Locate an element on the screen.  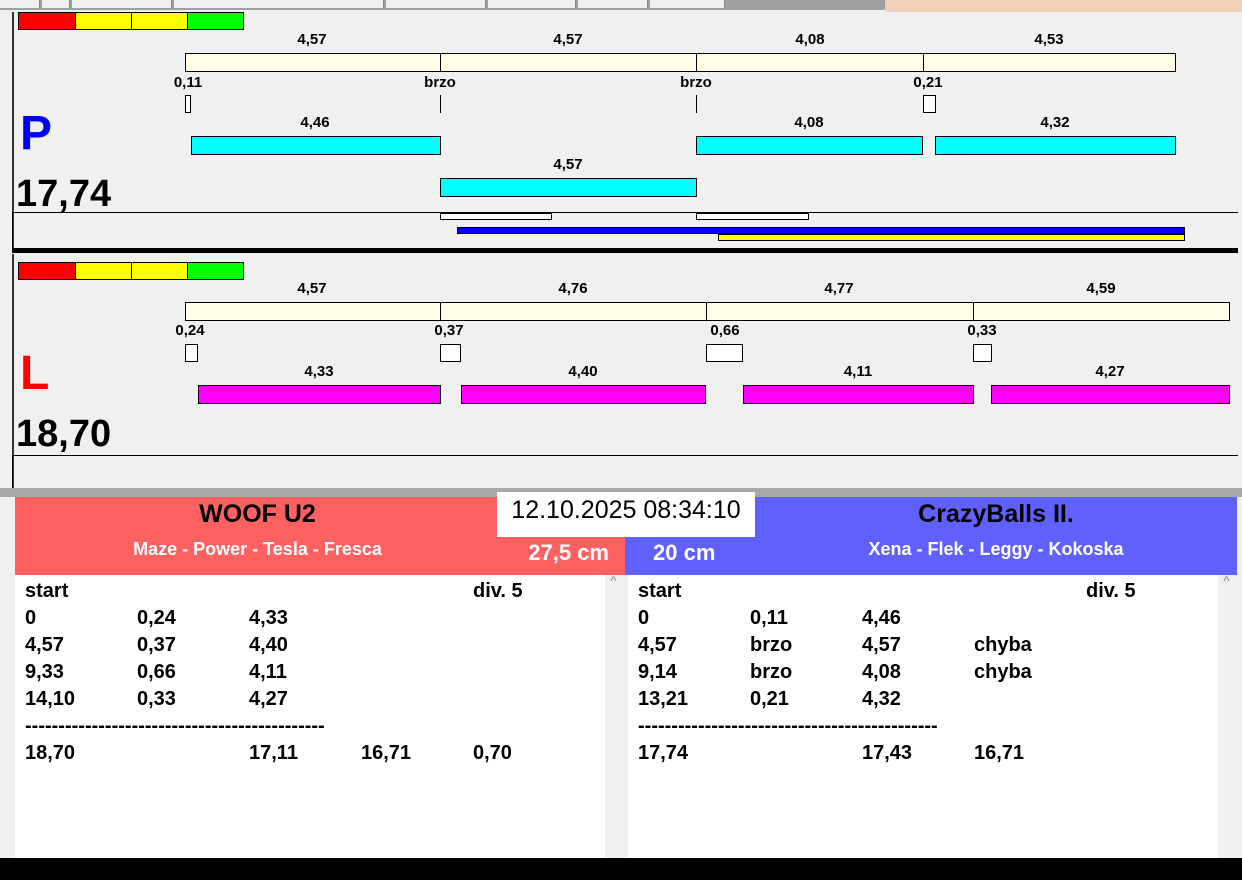
list-cell: 14,10 is located at coordinates (50, 699).